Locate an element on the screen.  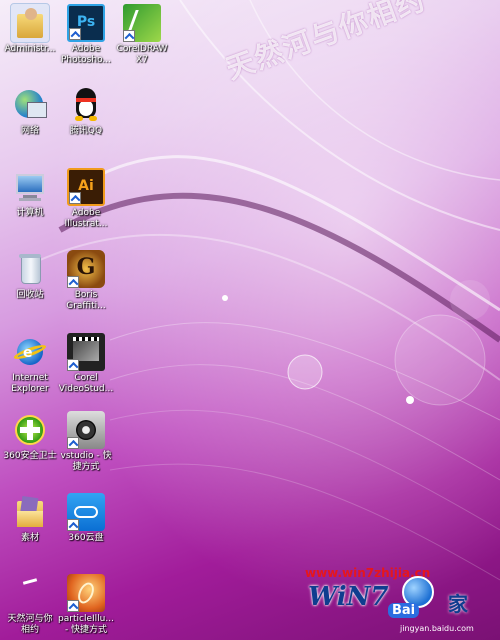
icon-label: 腾讯QQ is located at coordinates (86, 131).